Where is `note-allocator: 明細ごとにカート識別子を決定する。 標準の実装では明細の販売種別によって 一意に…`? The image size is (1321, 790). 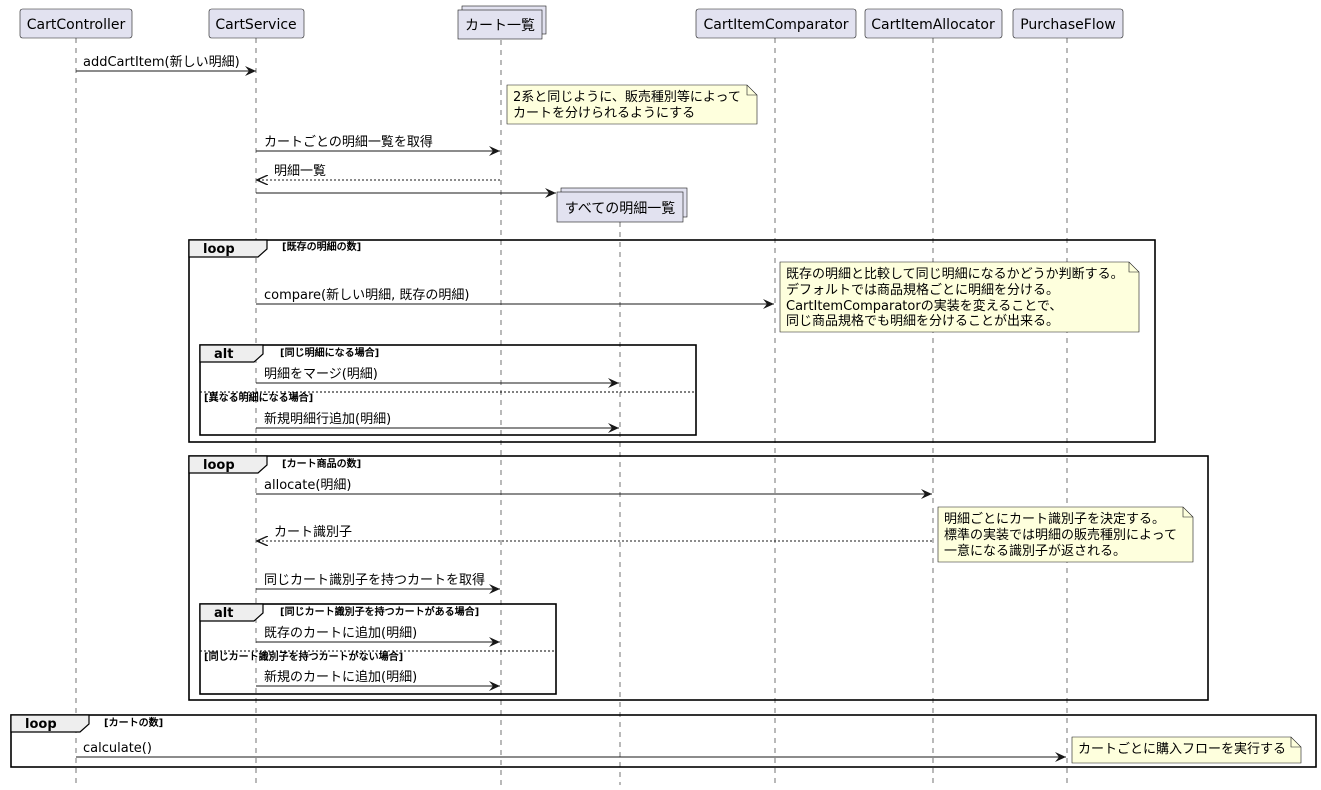 note-allocator: 明細ごとにカート識別子を決定する。 標準の実装では明細の販売種別によって 一意に… is located at coordinates (1065, 534).